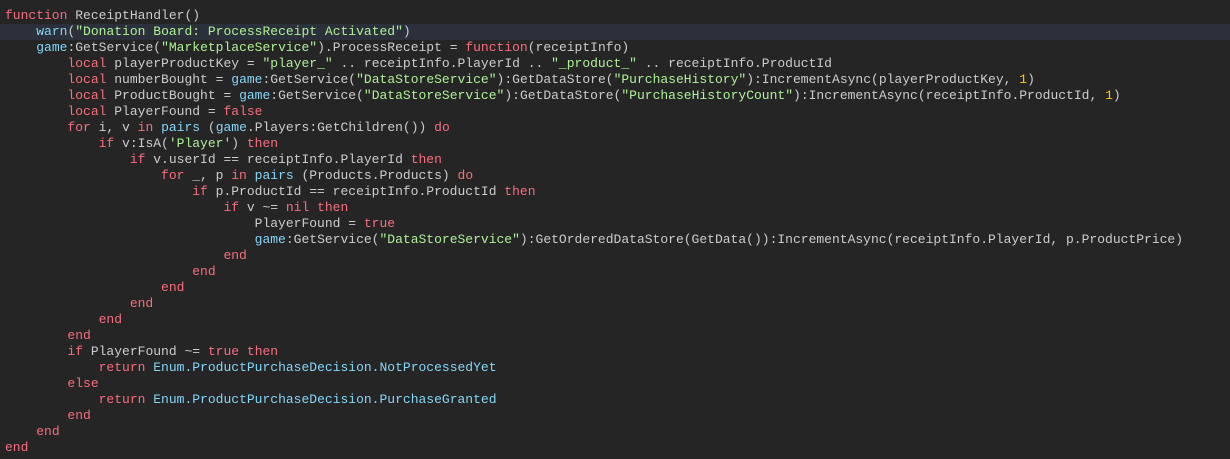 The image size is (1230, 459). Describe the element at coordinates (379, 223) in the screenshot. I see `code-token: true` at that location.